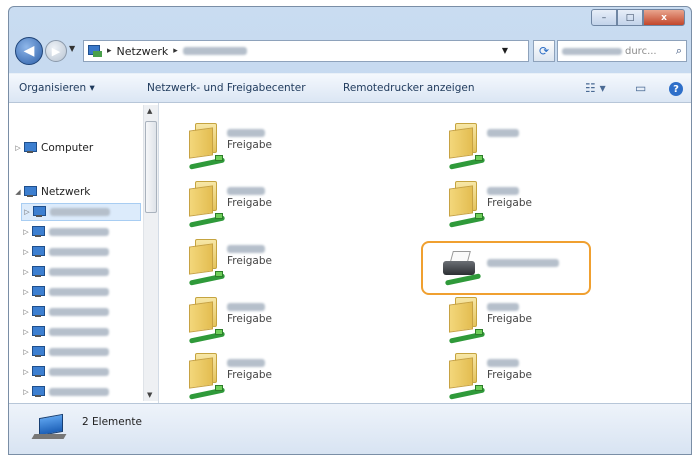 This screenshot has height=461, width=700. I want to click on window-controls: – □ x, so click(638, 17).